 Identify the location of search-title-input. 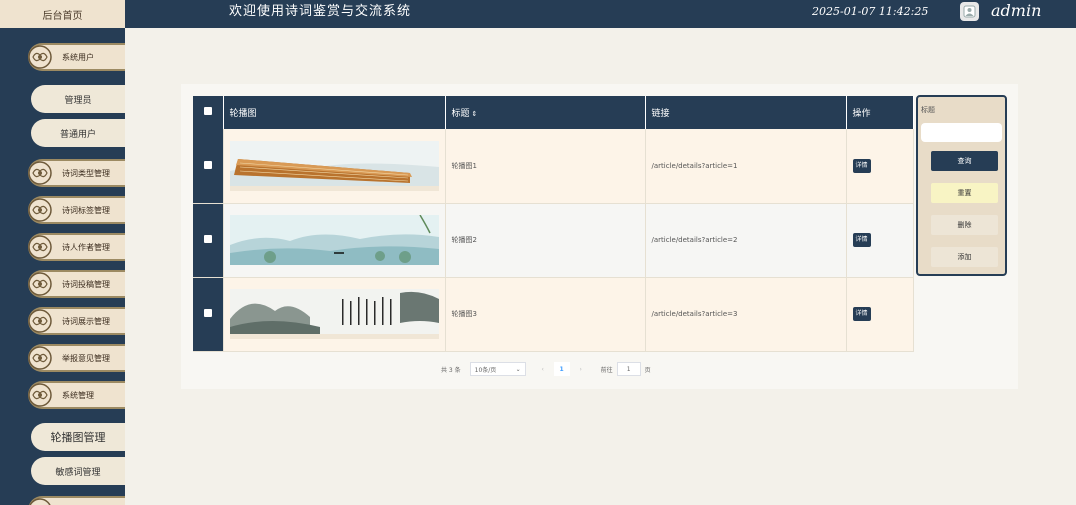
(961, 132).